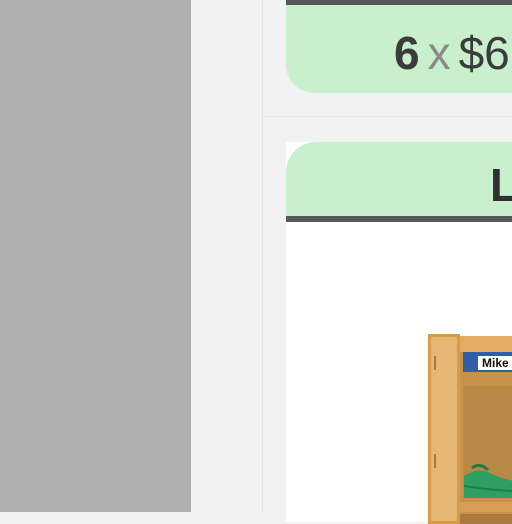 The height and width of the screenshot is (524, 512). I want to click on row-divider, so click(387, 116).